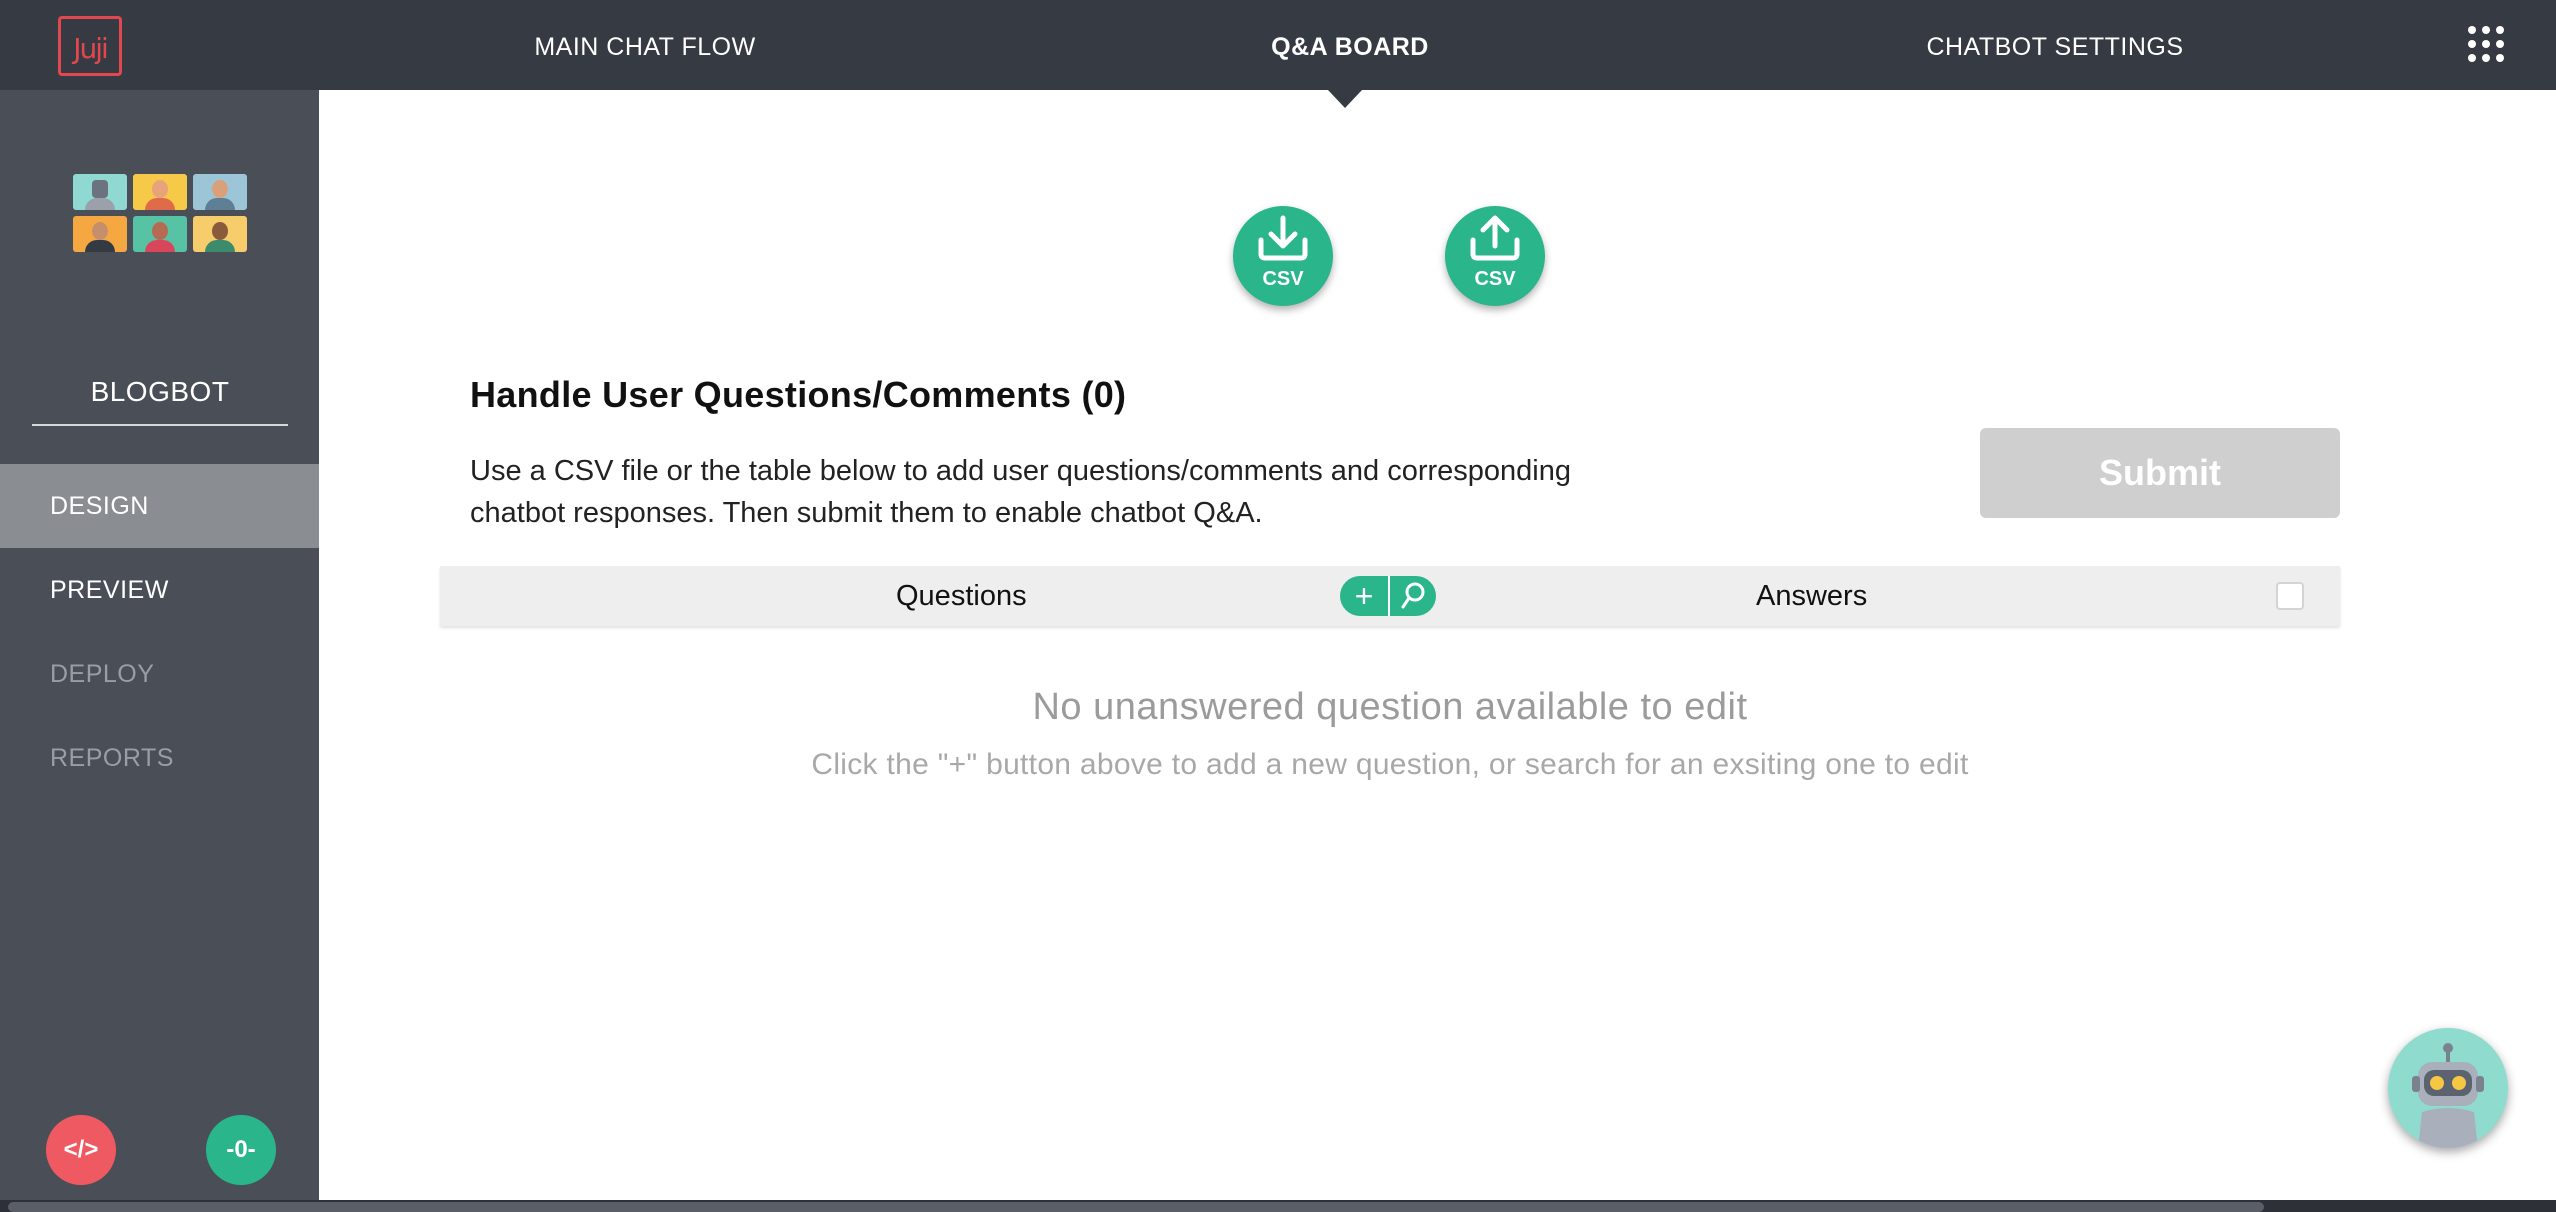 The width and height of the screenshot is (2556, 1212). I want to click on search-icon, so click(1413, 595).